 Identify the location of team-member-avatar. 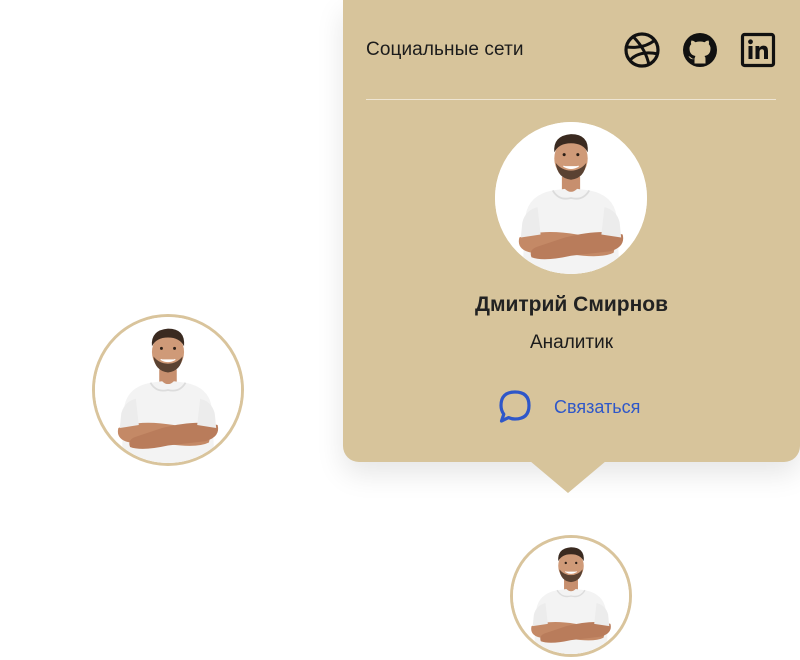
(168, 390).